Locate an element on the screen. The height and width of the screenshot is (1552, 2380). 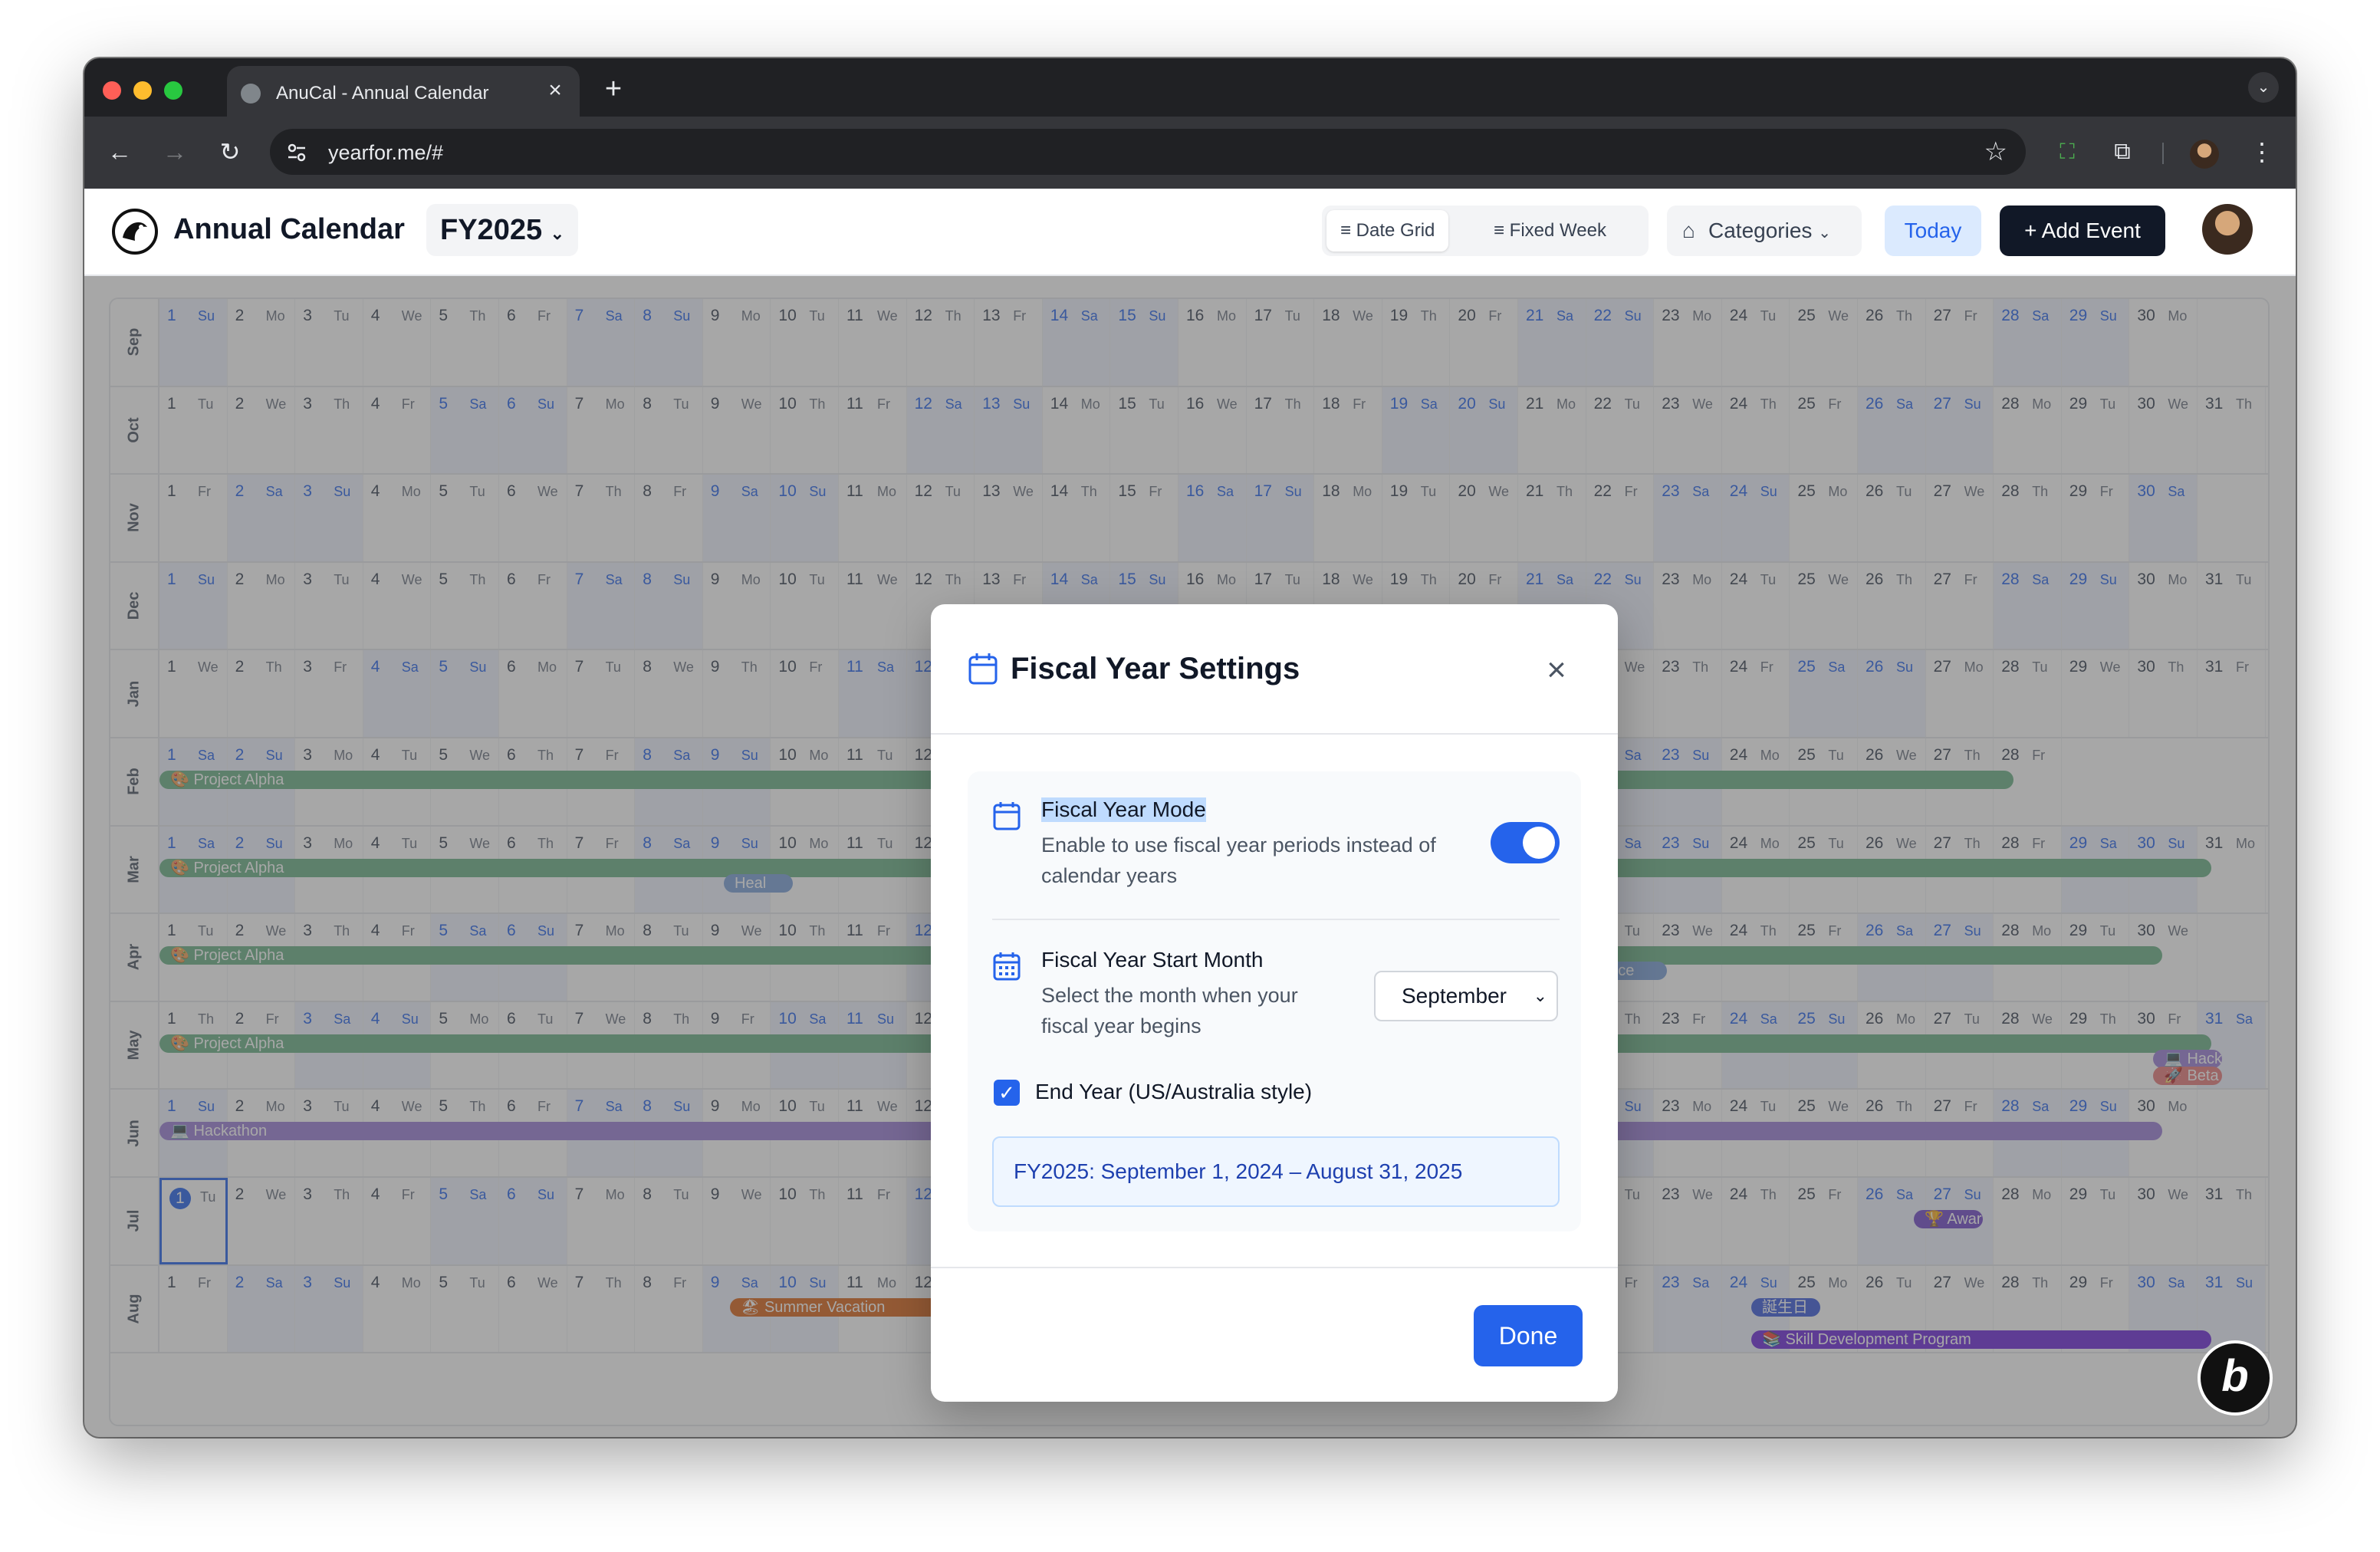
user-avatar is located at coordinates (2227, 230).